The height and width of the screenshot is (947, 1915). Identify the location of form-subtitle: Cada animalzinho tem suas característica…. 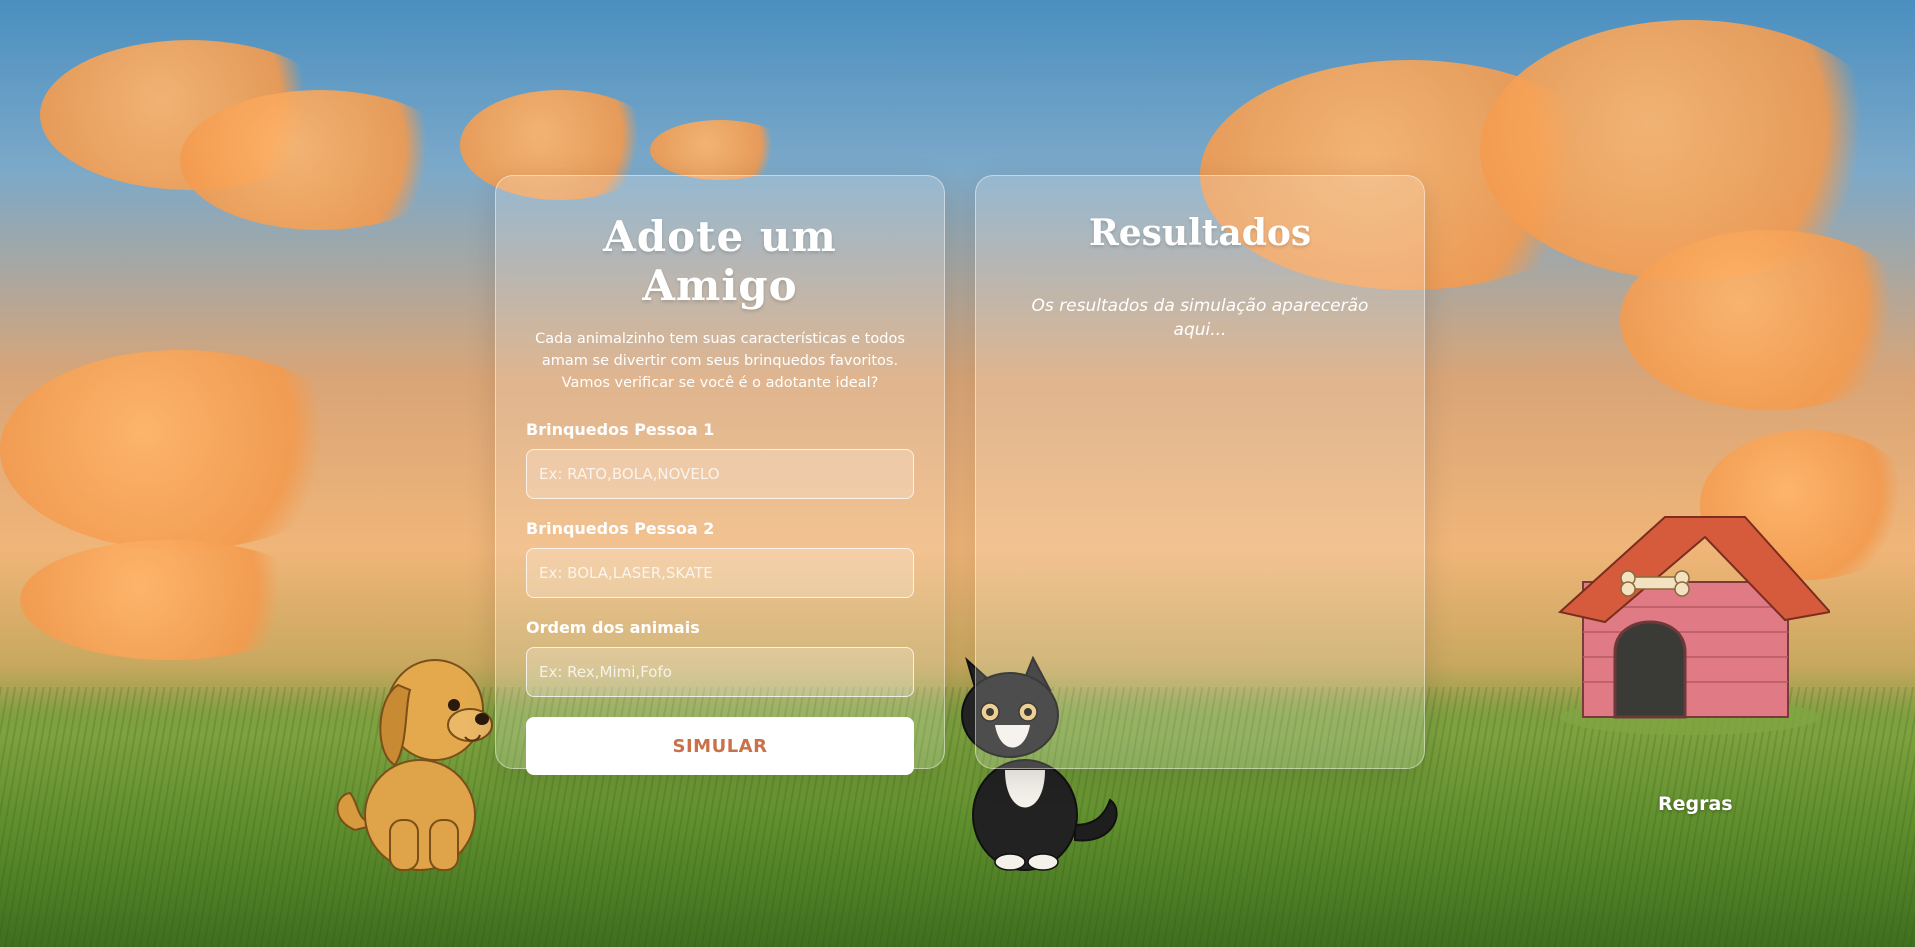
(720, 361).